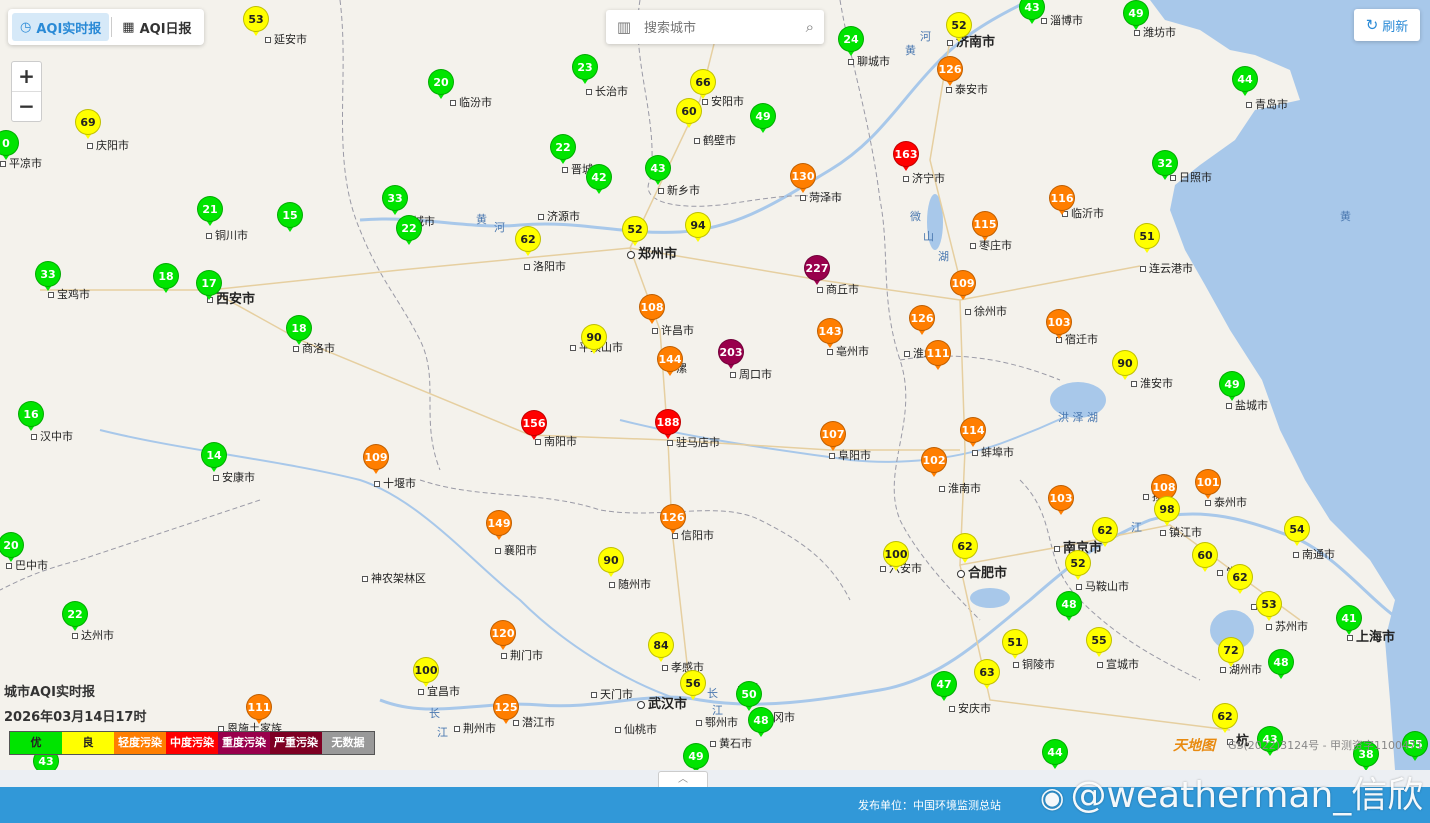 Image resolution: width=1430 pixels, height=823 pixels. What do you see at coordinates (1297, 533) in the screenshot?
I see `aqi-marker-good: 54` at bounding box center [1297, 533].